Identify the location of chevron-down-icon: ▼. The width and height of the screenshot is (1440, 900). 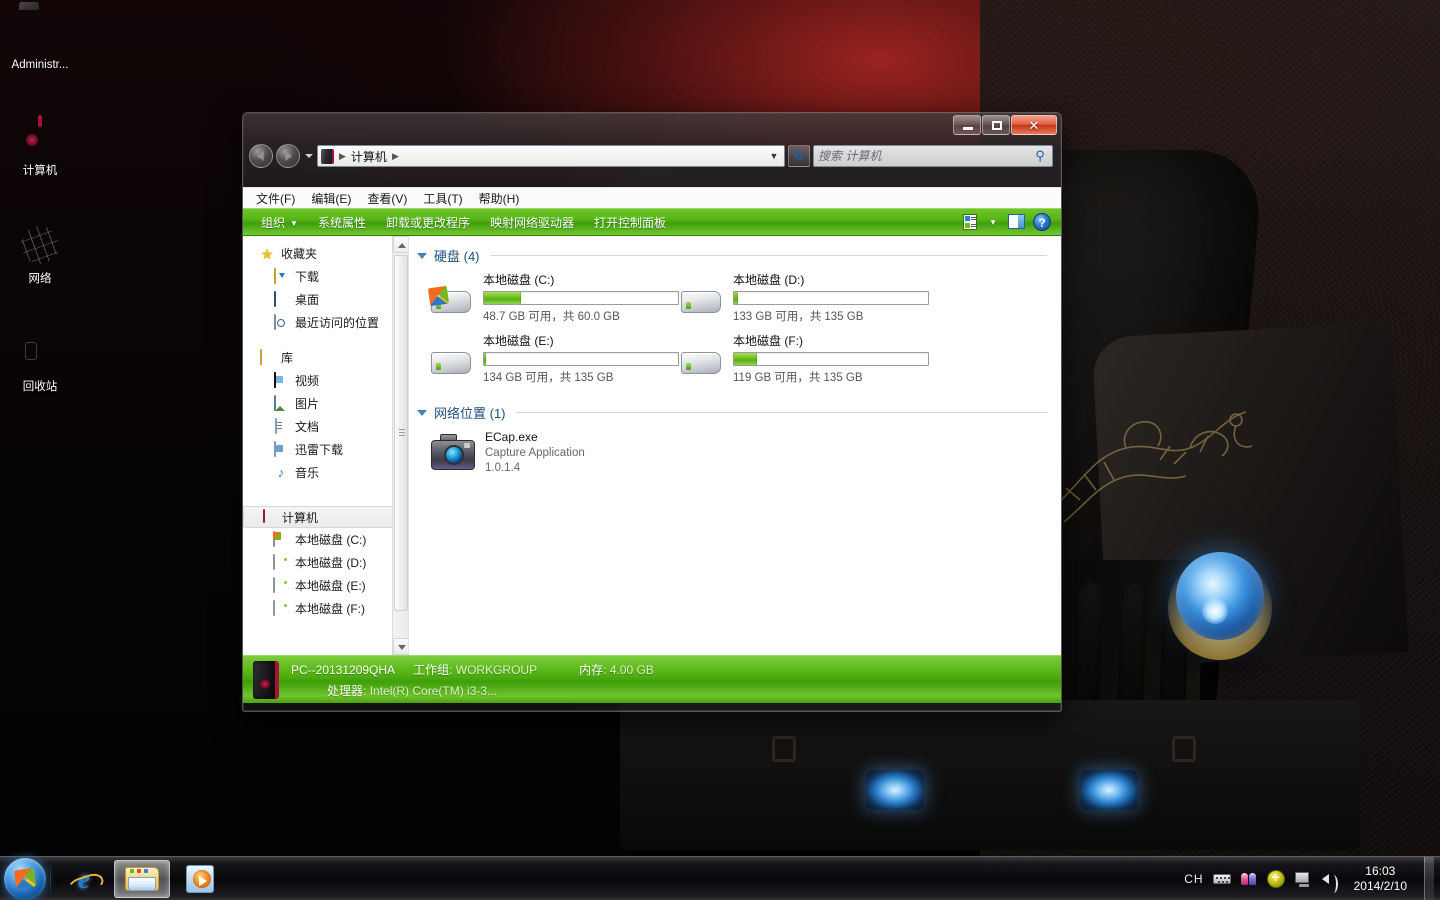
(774, 156).